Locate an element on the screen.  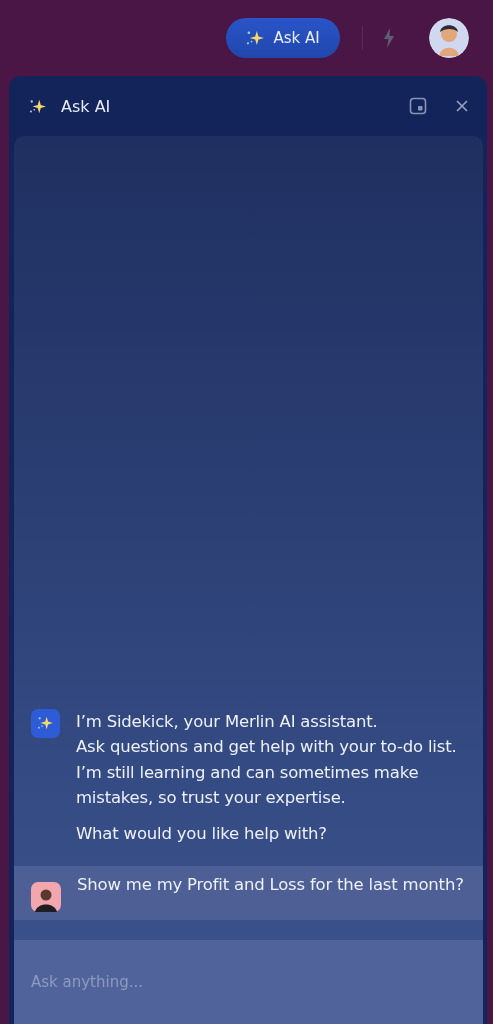
user-avatar is located at coordinates (46, 897).